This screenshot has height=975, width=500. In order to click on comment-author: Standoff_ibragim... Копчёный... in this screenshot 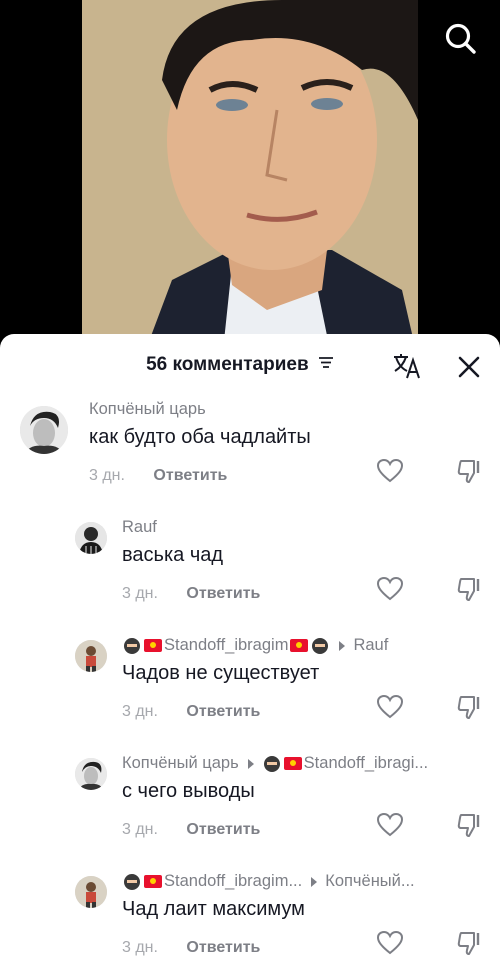, I will do `click(268, 881)`.